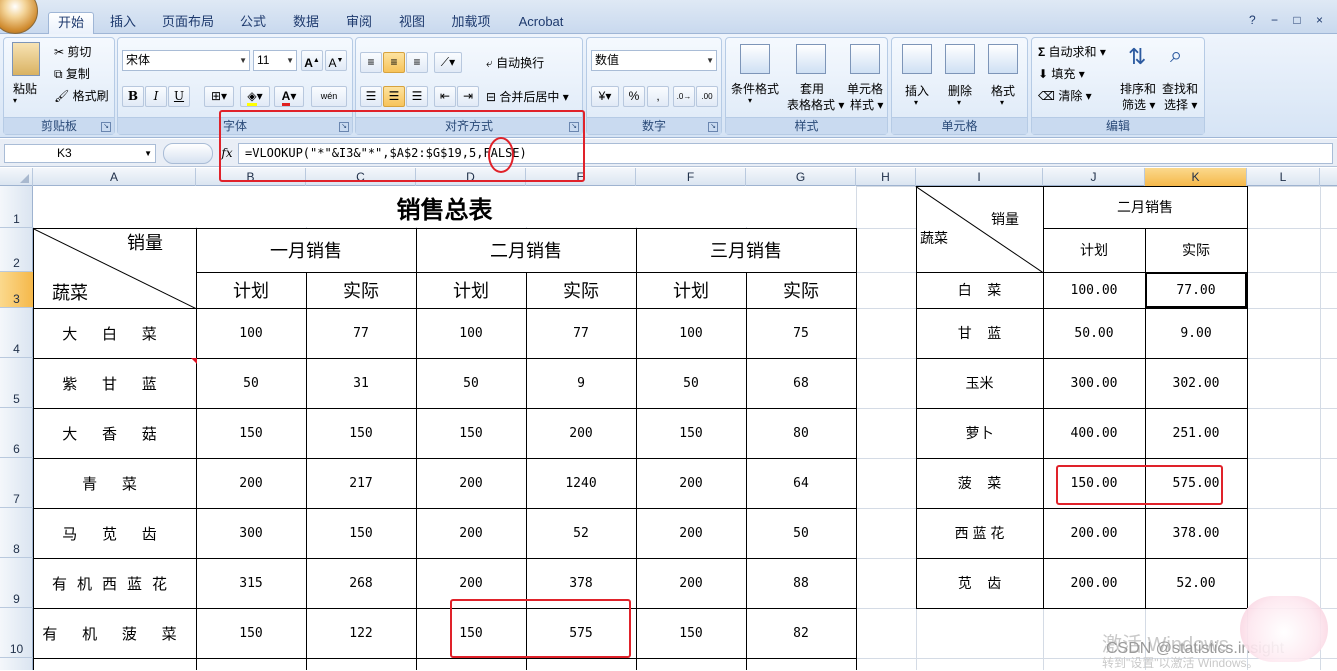 The image size is (1337, 671). What do you see at coordinates (179, 96) in the screenshot?
I see `underline-button: U` at bounding box center [179, 96].